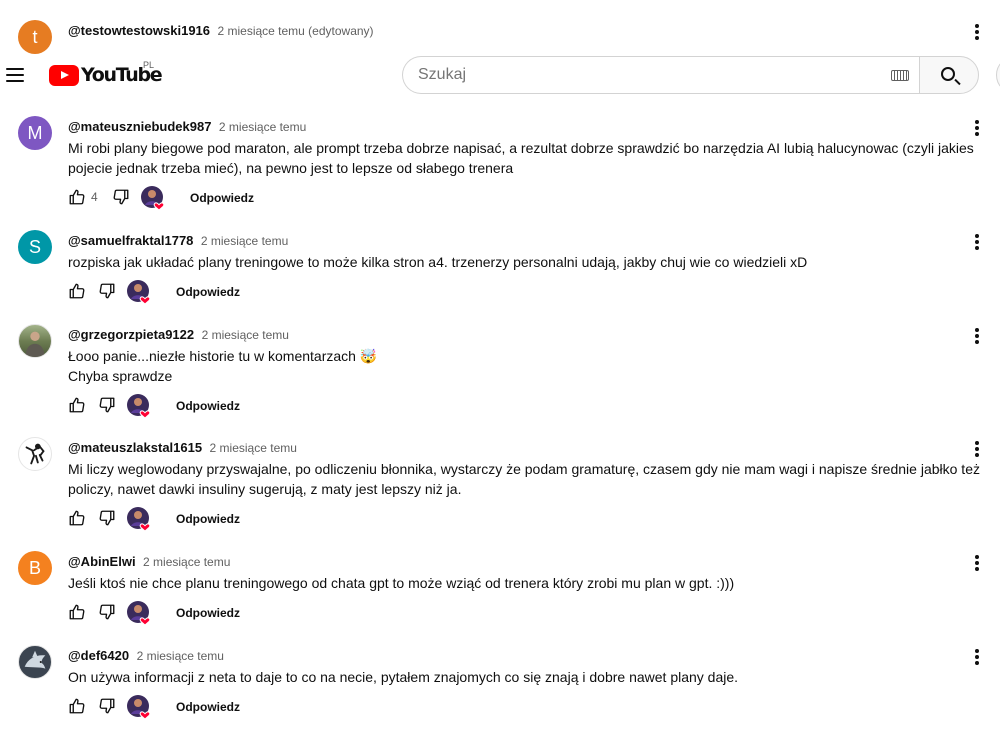 The image size is (1000, 732). What do you see at coordinates (94, 197) in the screenshot?
I see `like-count: 4` at bounding box center [94, 197].